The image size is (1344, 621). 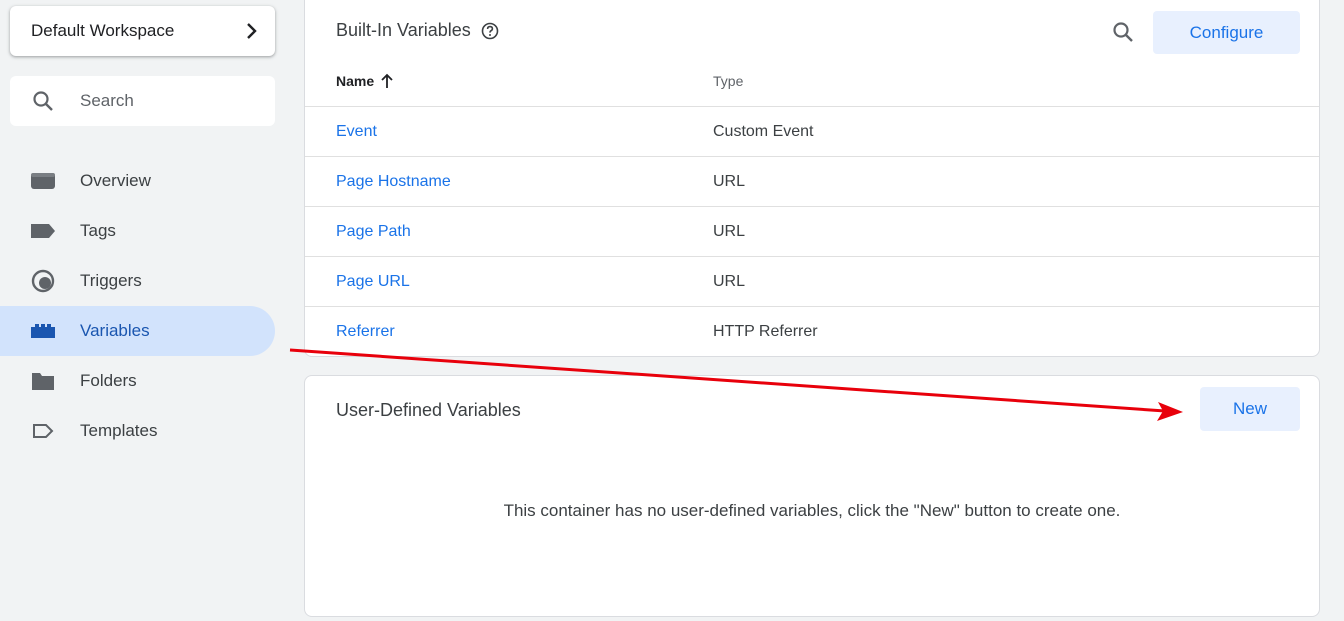 I want to click on table-row: Referrer HTTP Referrer, so click(x=812, y=331).